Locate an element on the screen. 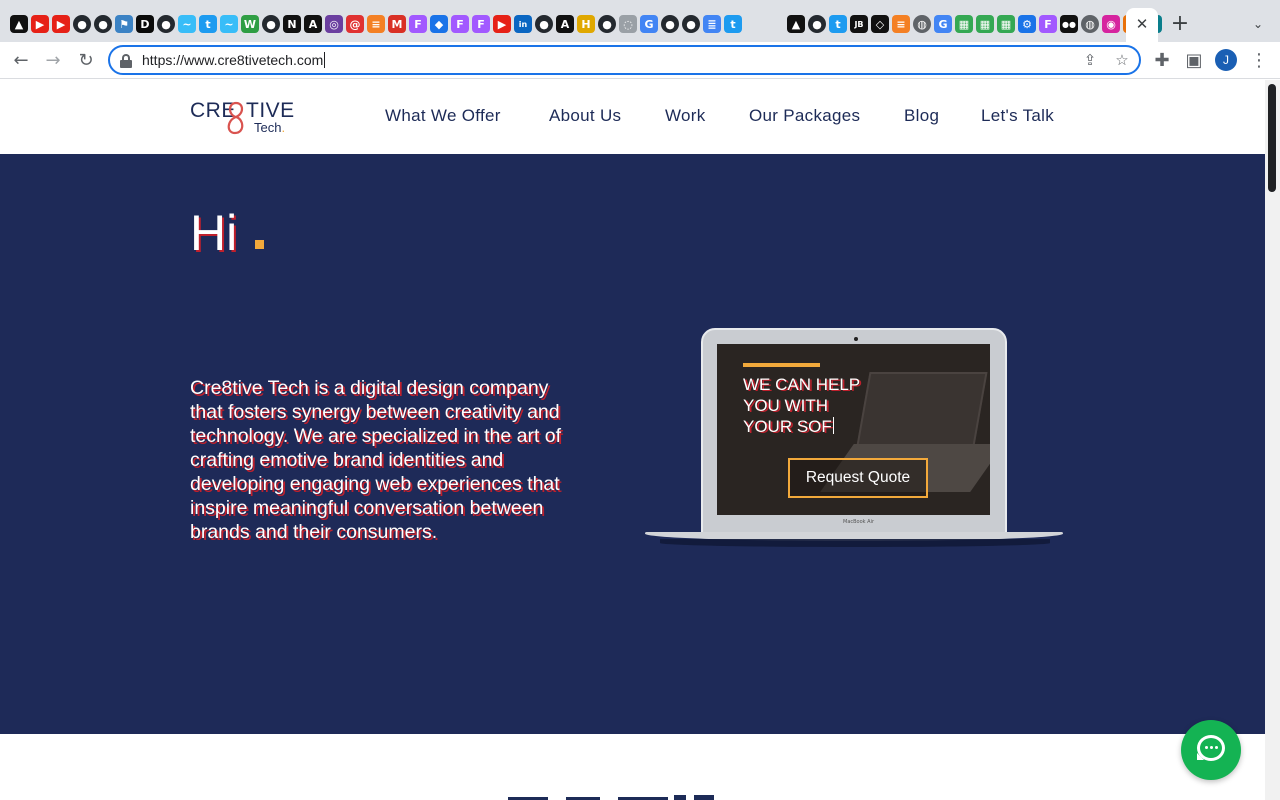  settings-icon: ⚙ is located at coordinates (1027, 24).